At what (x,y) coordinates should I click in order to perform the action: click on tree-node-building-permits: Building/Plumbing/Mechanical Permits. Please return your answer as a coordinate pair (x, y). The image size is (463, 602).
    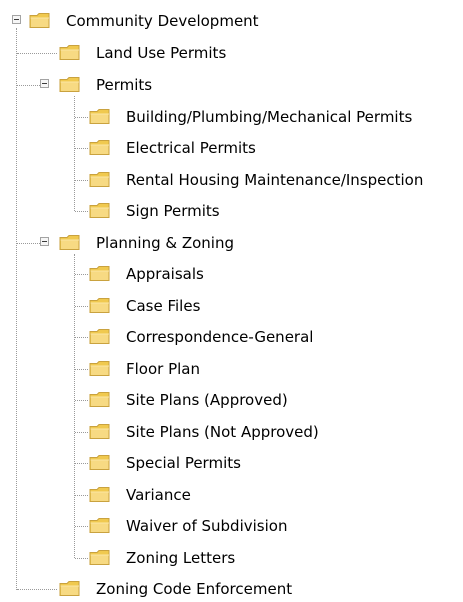
    Looking at the image, I should click on (231, 117).